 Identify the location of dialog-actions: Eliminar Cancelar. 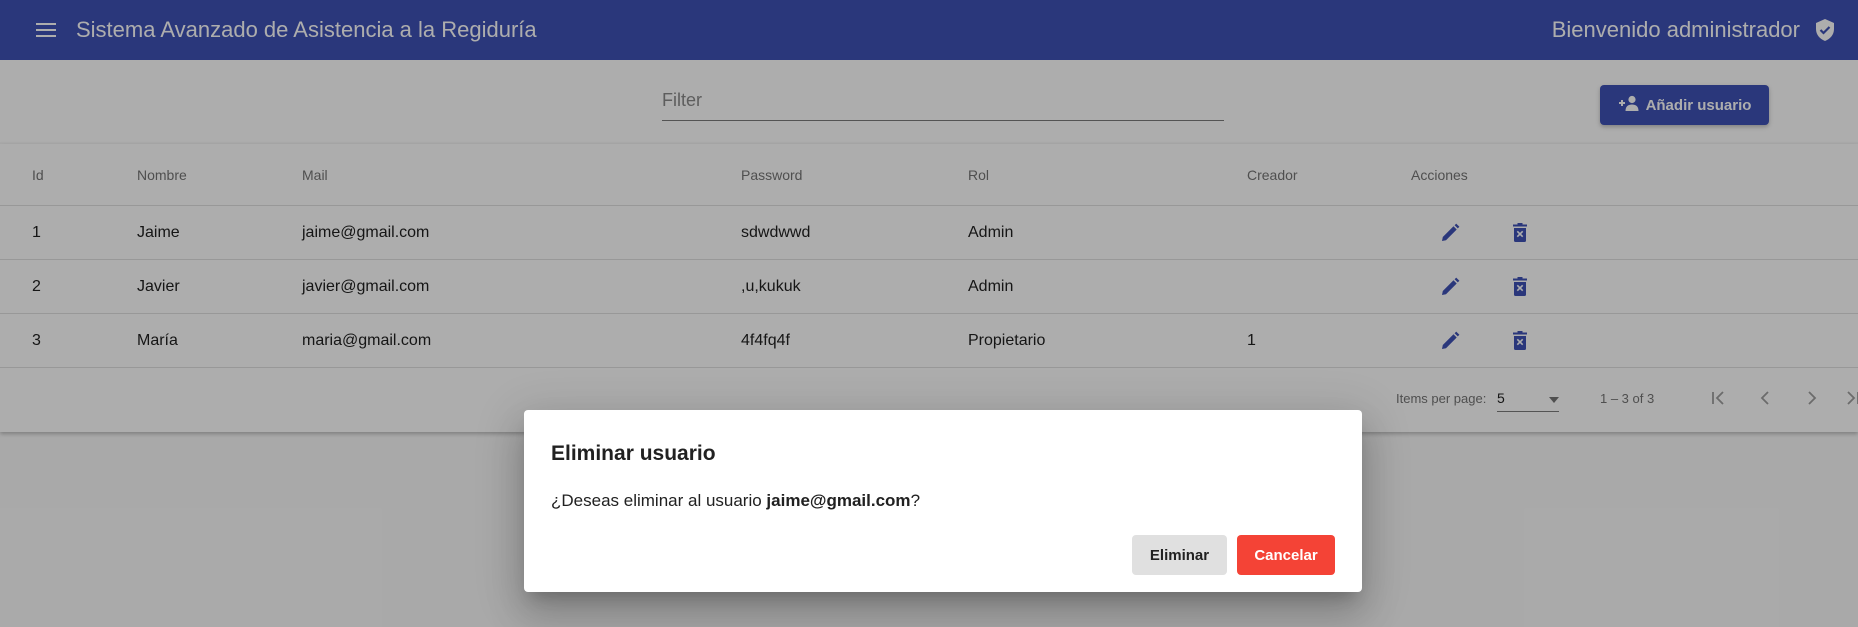
(1233, 555).